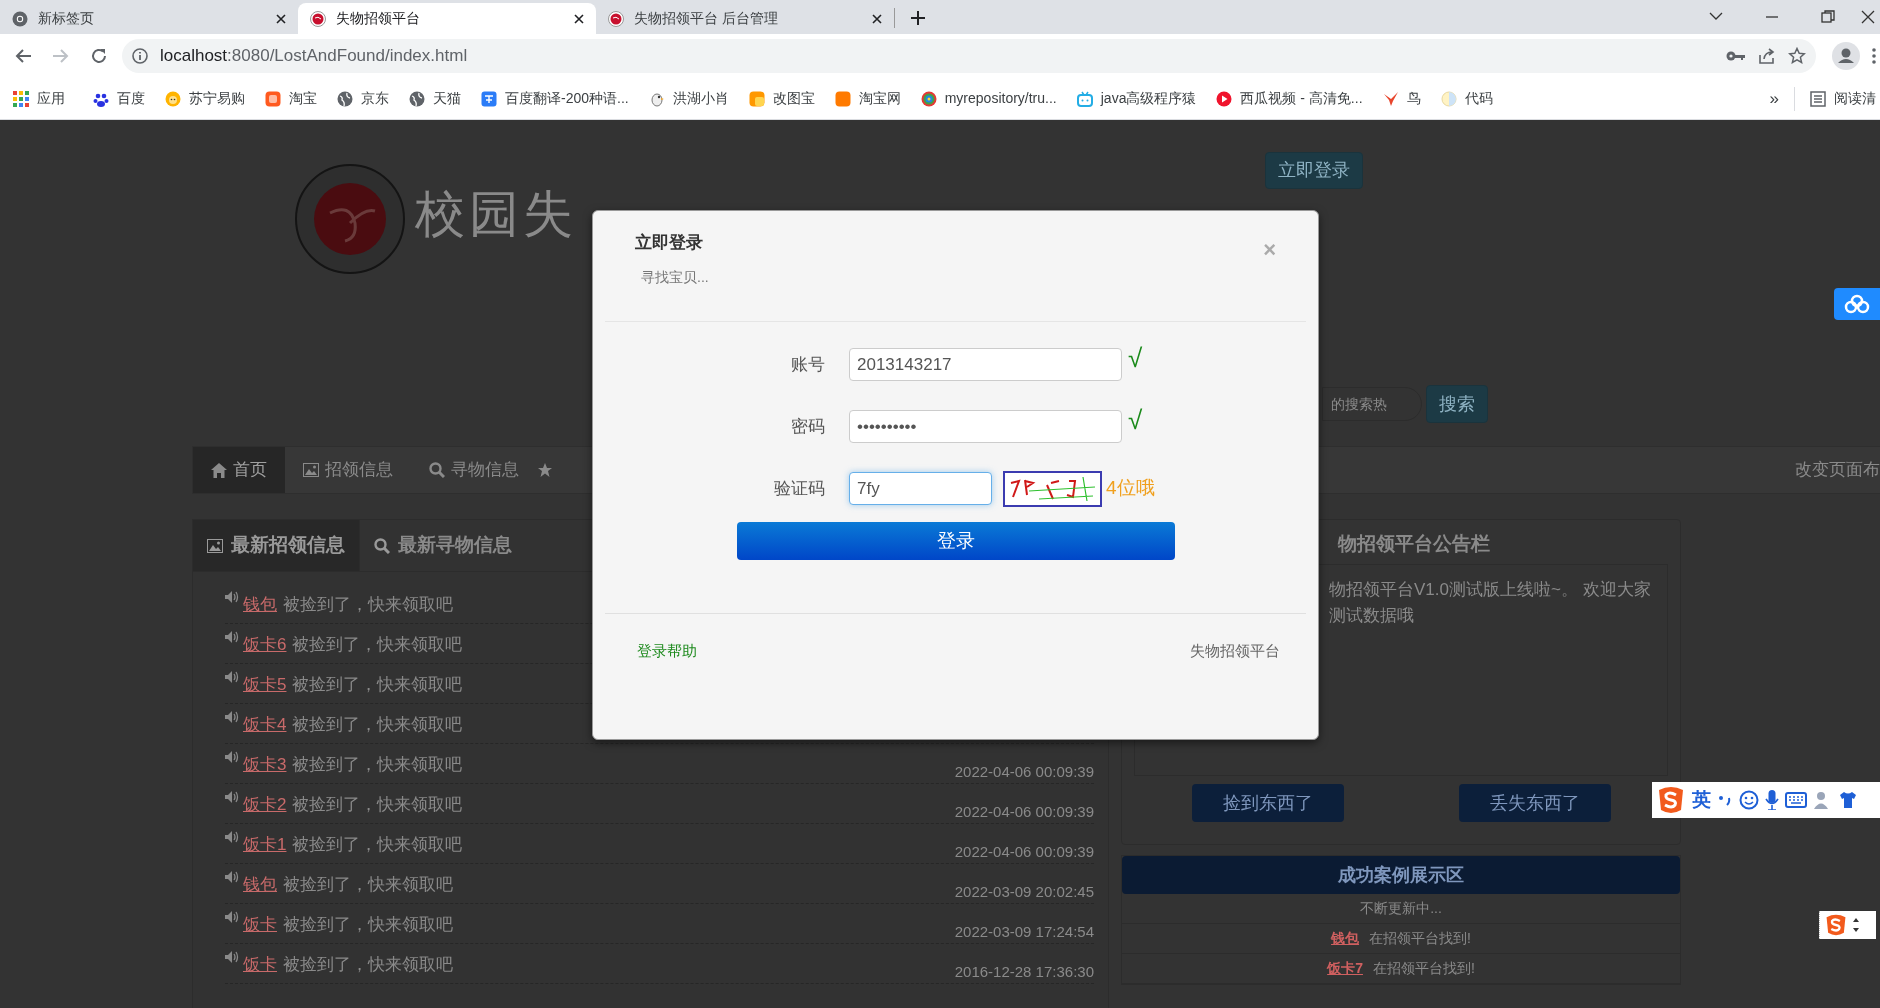  I want to click on back-arrow-icon, so click(23, 56).